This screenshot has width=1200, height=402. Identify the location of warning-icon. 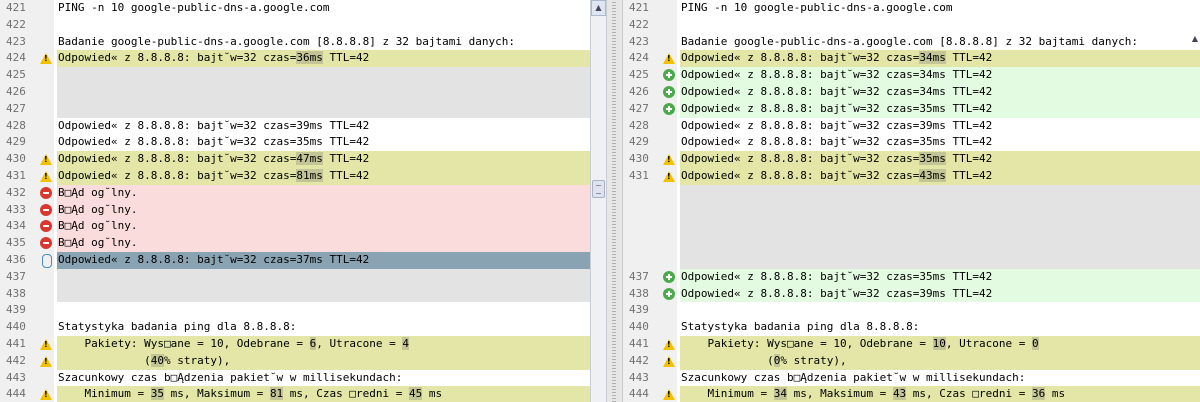
(669, 176).